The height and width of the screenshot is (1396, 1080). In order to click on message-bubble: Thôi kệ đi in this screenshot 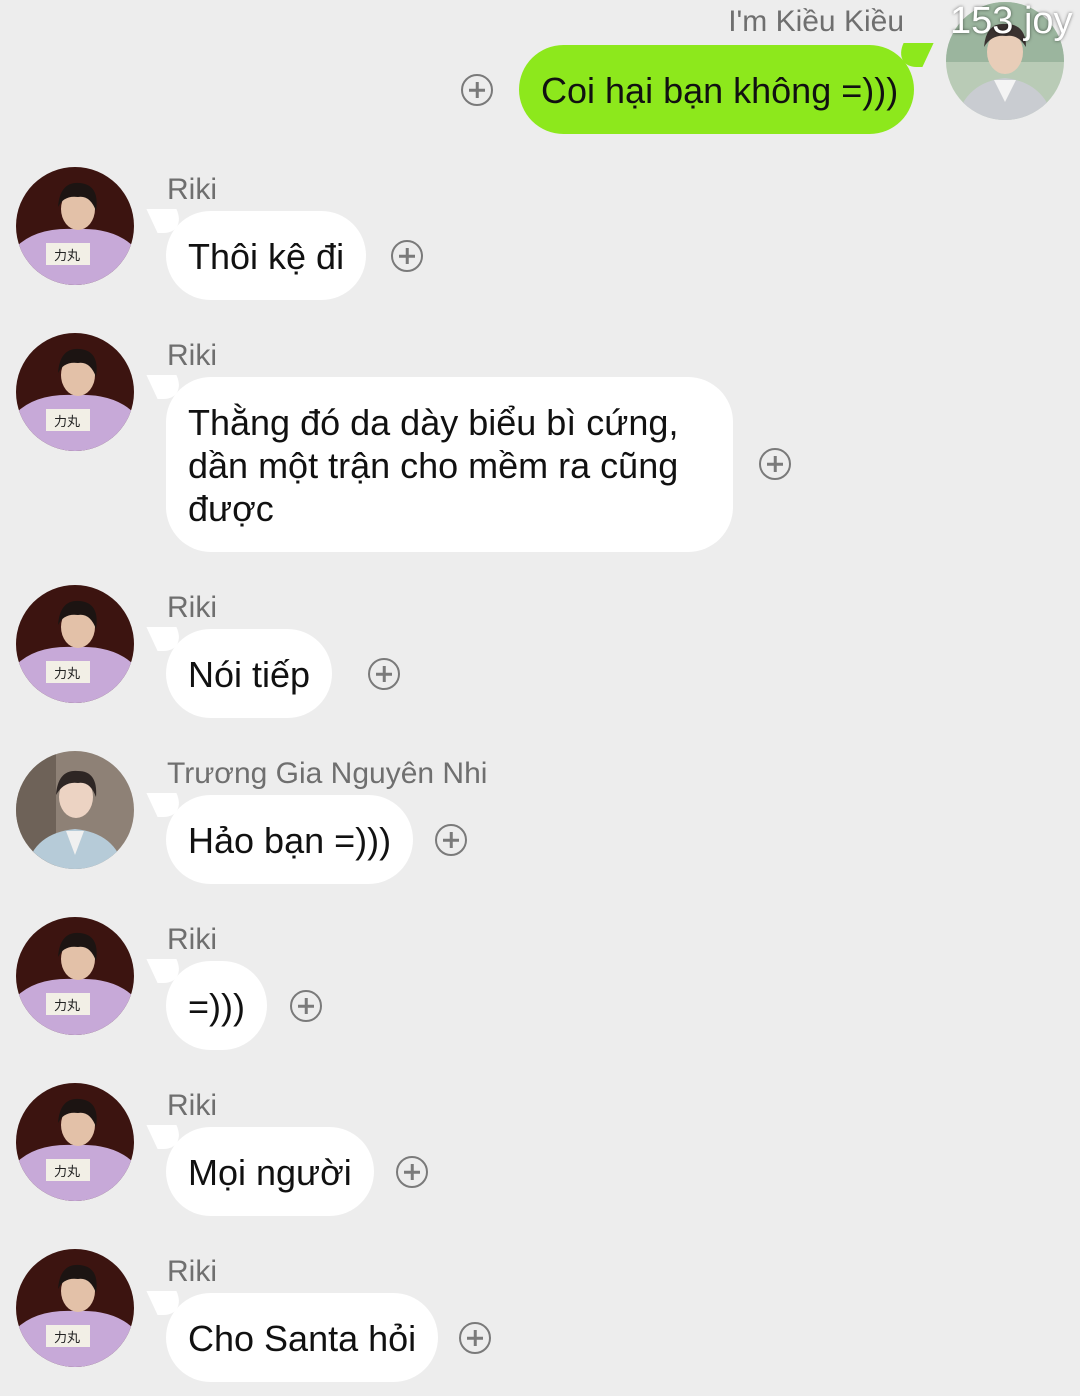, I will do `click(266, 255)`.